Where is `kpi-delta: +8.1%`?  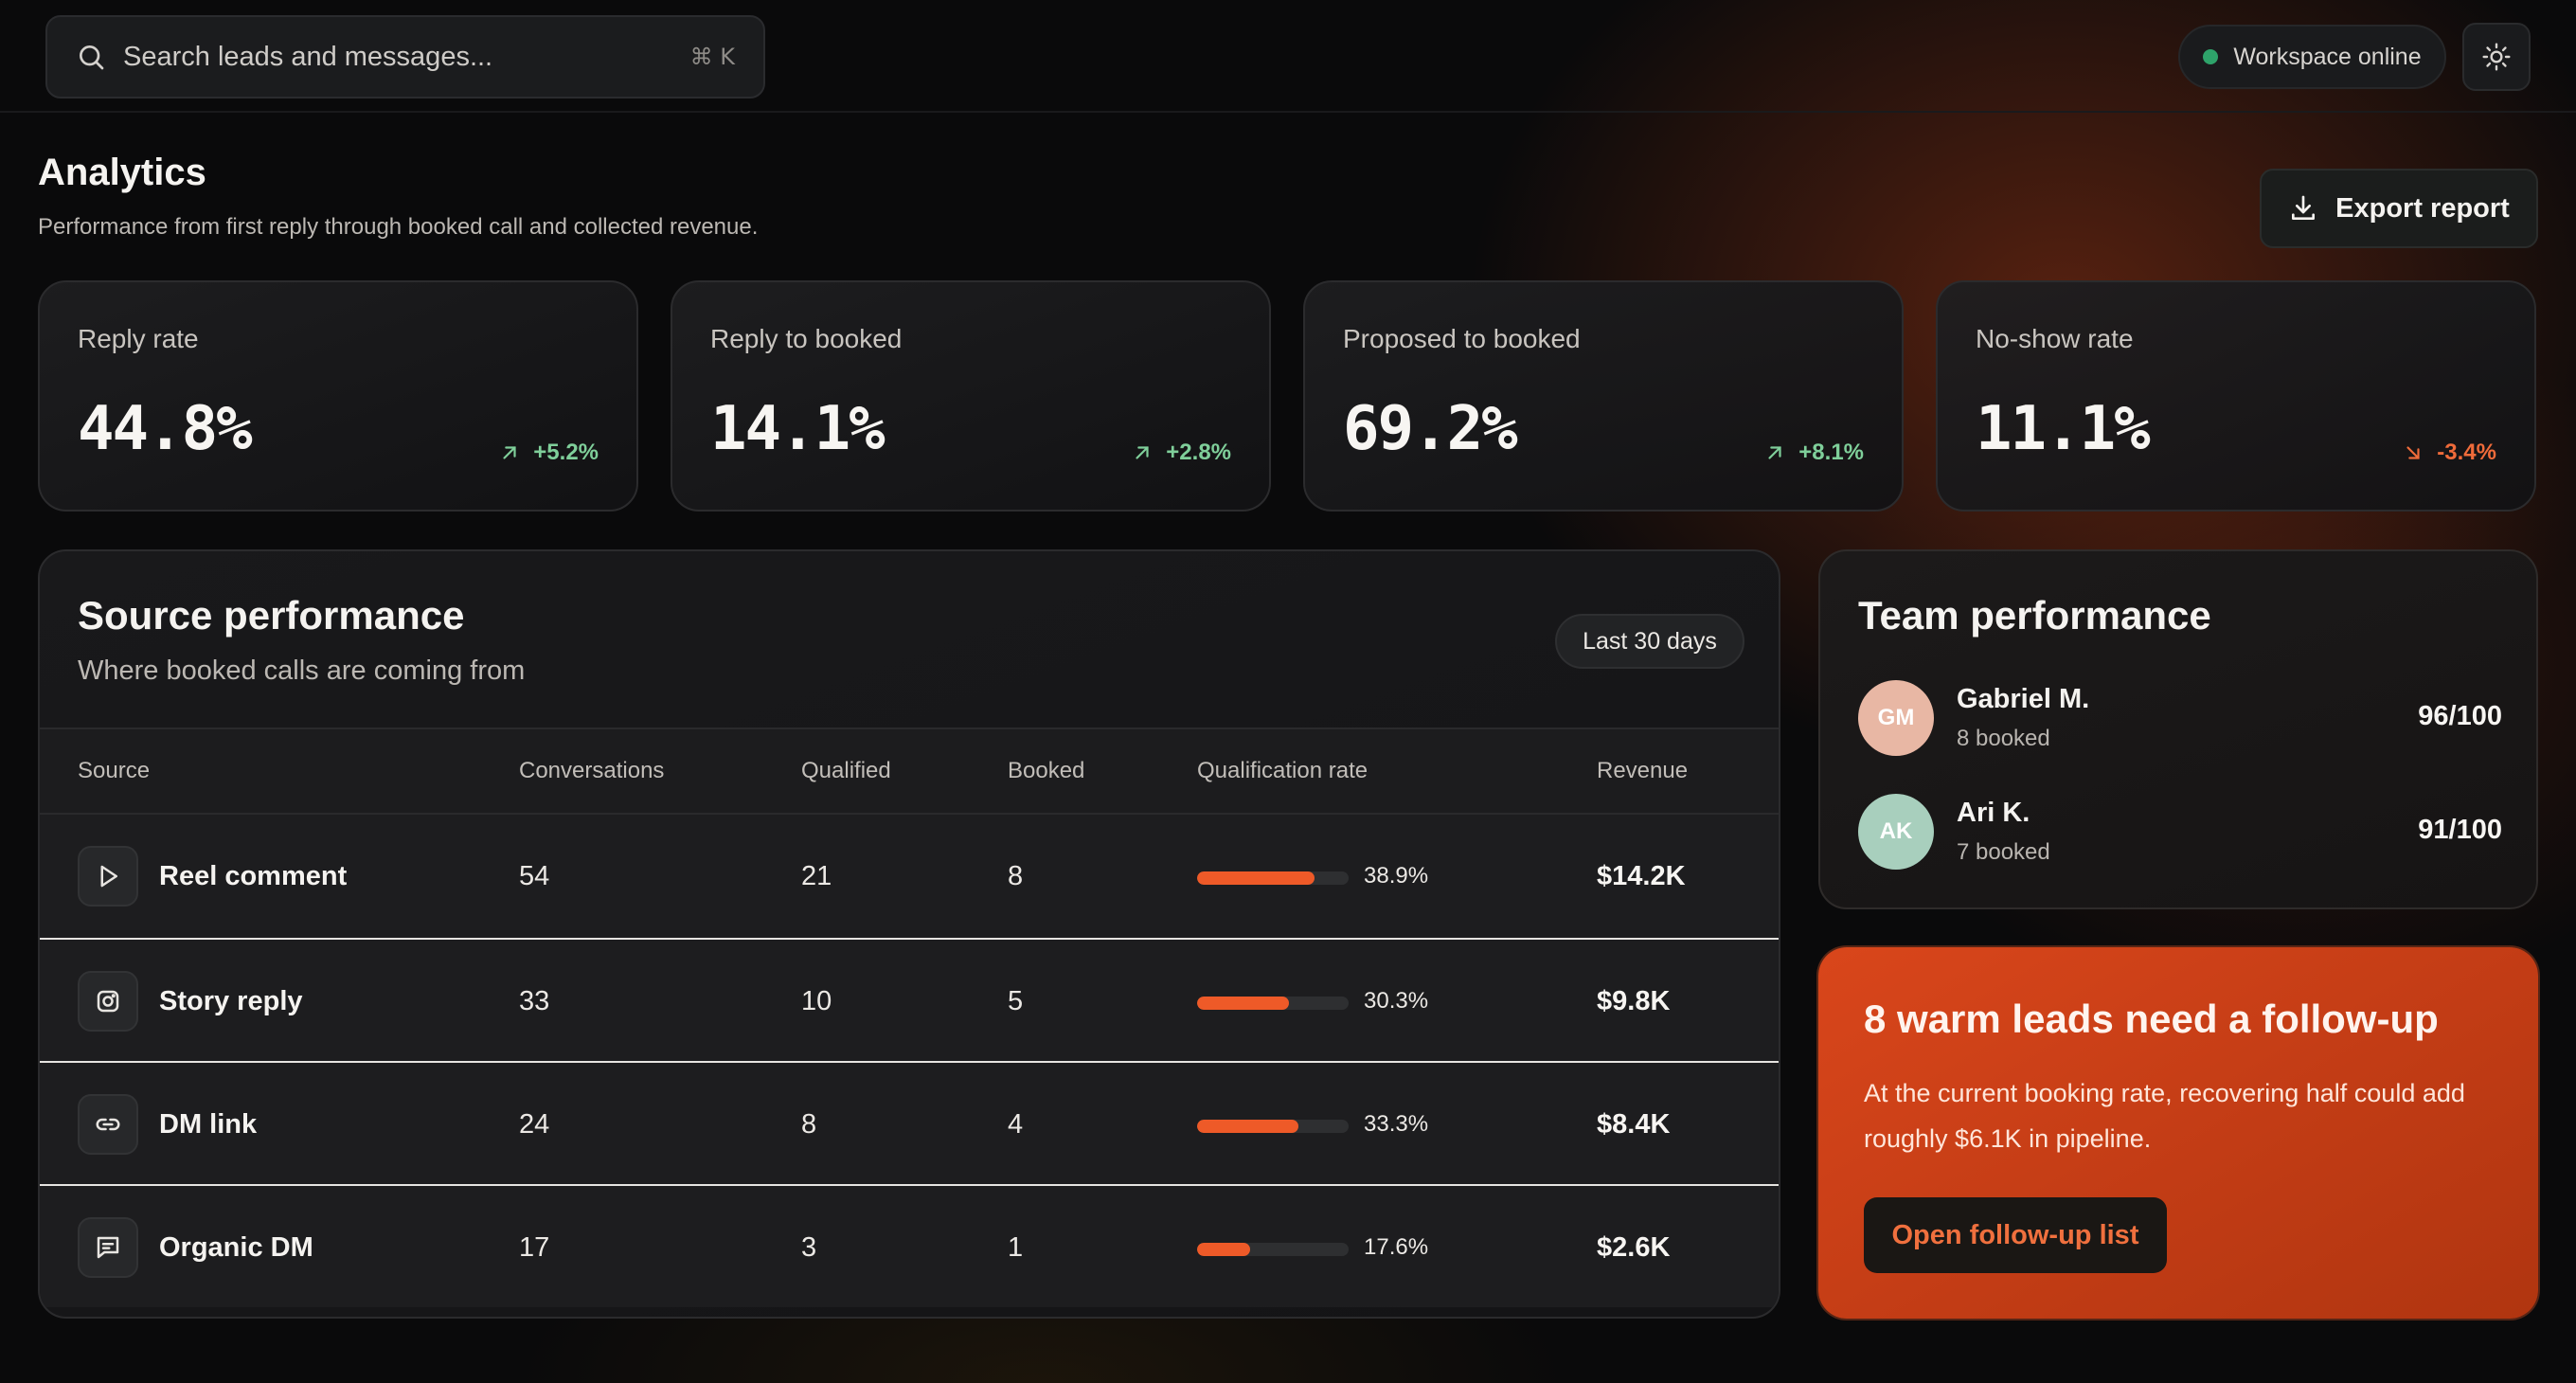 kpi-delta: +8.1% is located at coordinates (1814, 453).